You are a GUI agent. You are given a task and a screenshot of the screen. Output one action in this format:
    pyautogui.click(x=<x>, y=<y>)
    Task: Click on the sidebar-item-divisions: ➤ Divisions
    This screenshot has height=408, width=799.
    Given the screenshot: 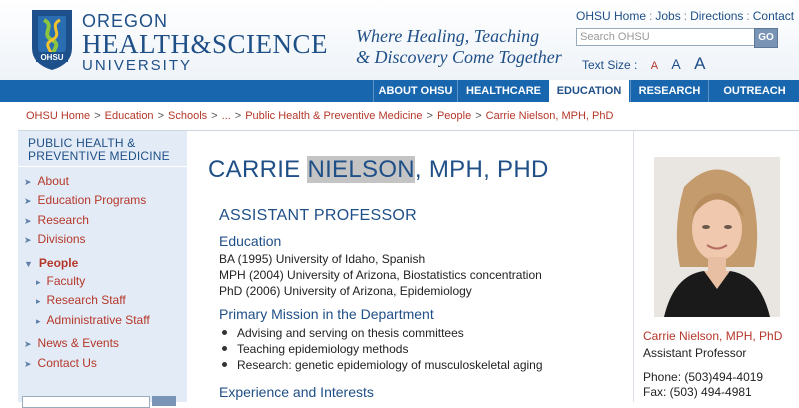 What is the action you would take?
    pyautogui.click(x=55, y=239)
    